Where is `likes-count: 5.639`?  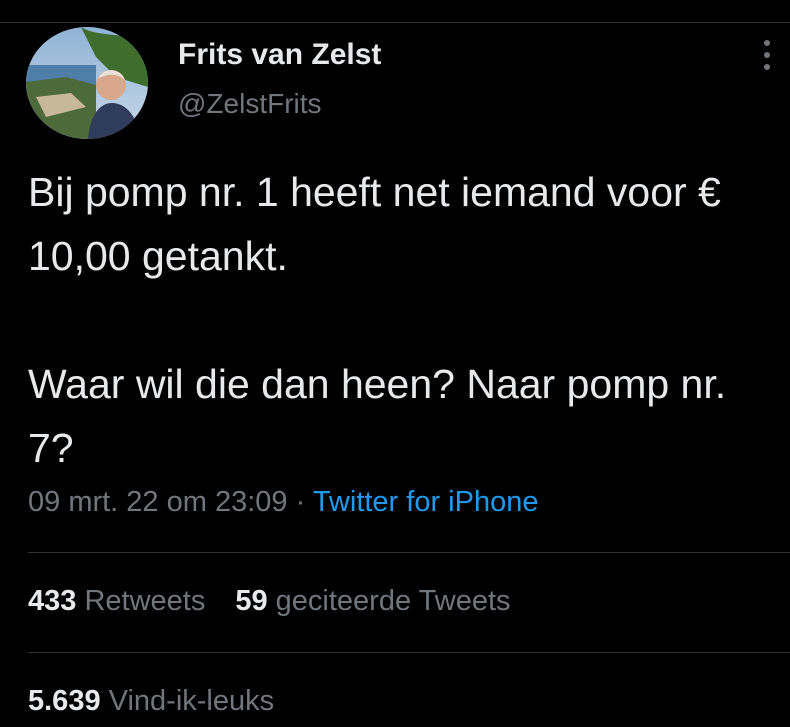 likes-count: 5.639 is located at coordinates (64, 701).